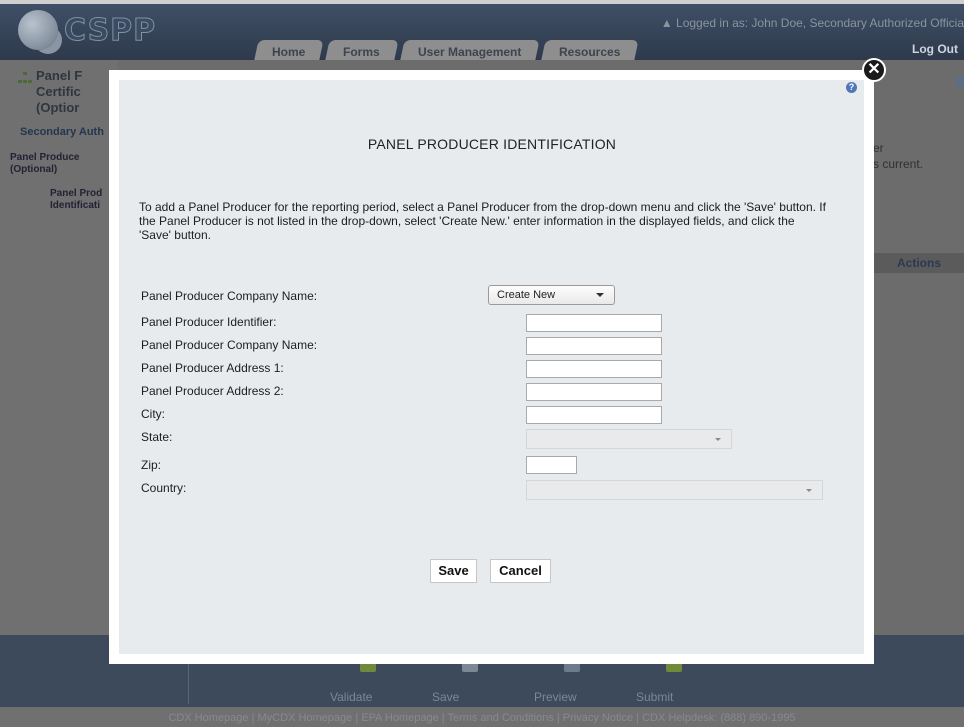  I want to click on validate-action: Validate, so click(381, 697).